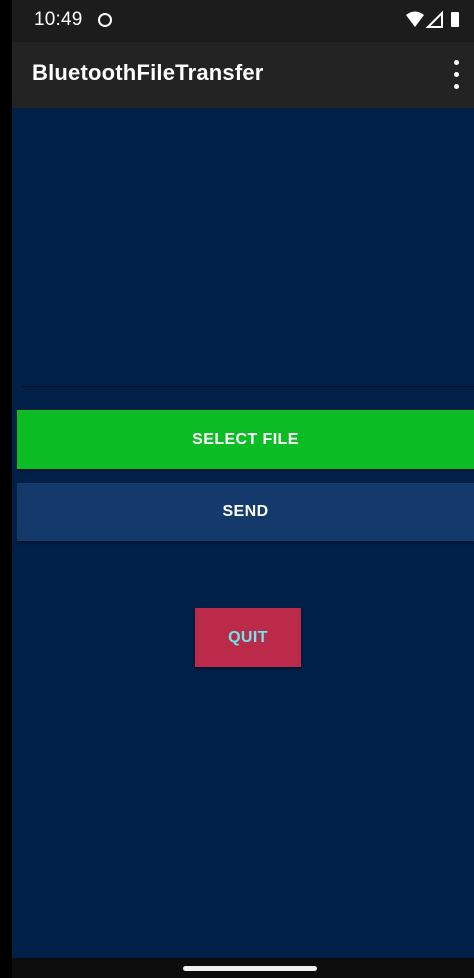 This screenshot has height=978, width=474. What do you see at coordinates (248, 637) in the screenshot?
I see `quit-button: QUIT` at bounding box center [248, 637].